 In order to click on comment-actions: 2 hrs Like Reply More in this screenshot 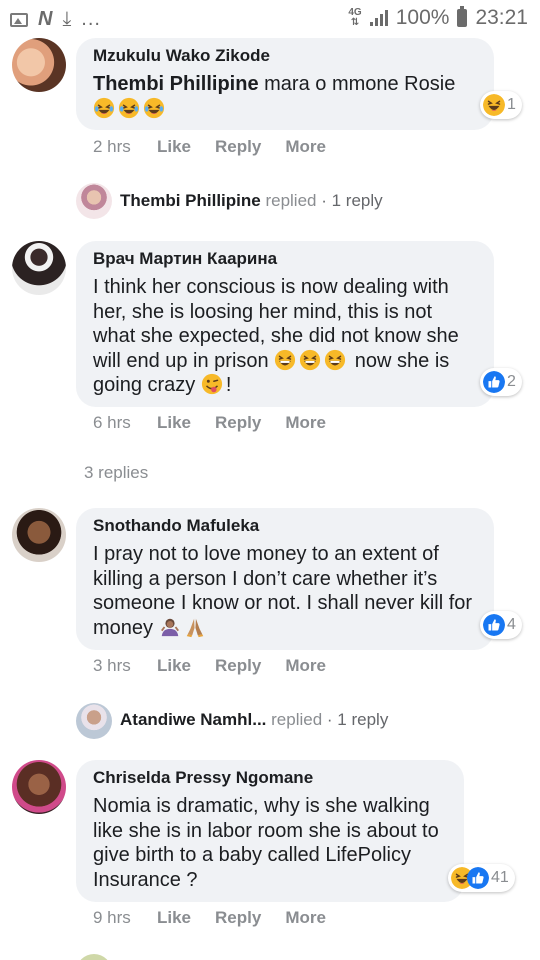, I will do `click(221, 147)`.